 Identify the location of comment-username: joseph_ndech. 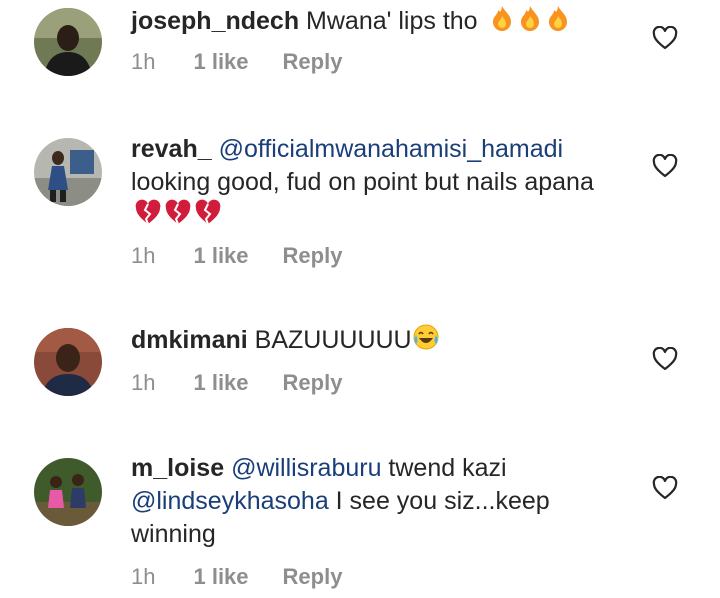
(215, 21).